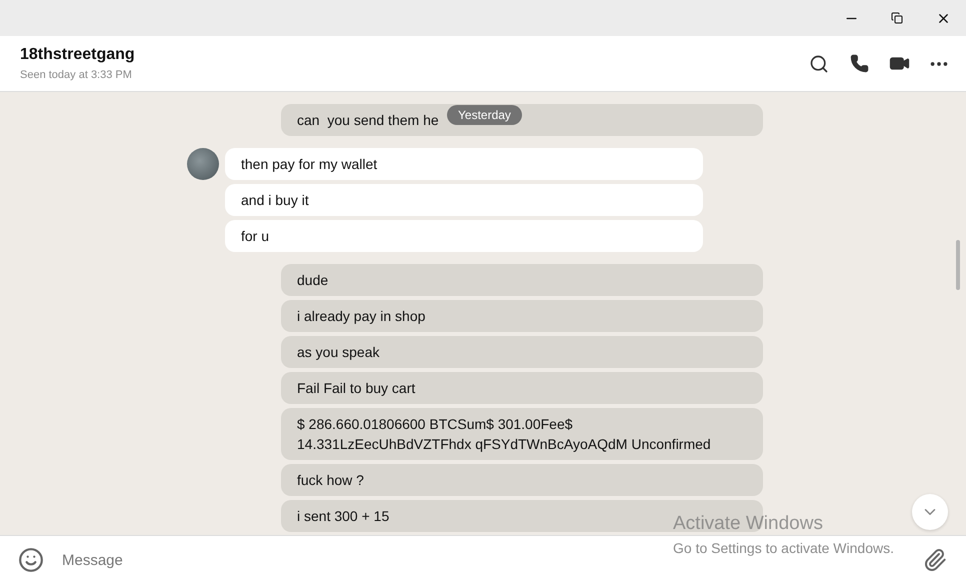  I want to click on restore-icon, so click(897, 18).